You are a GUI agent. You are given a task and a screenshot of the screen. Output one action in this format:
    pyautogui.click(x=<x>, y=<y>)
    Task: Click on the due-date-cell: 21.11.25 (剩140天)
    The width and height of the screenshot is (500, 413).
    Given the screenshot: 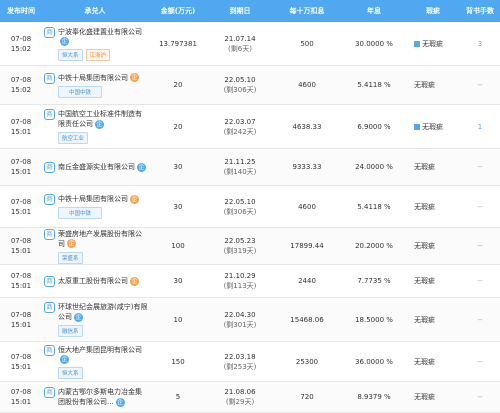 What is the action you would take?
    pyautogui.click(x=240, y=167)
    